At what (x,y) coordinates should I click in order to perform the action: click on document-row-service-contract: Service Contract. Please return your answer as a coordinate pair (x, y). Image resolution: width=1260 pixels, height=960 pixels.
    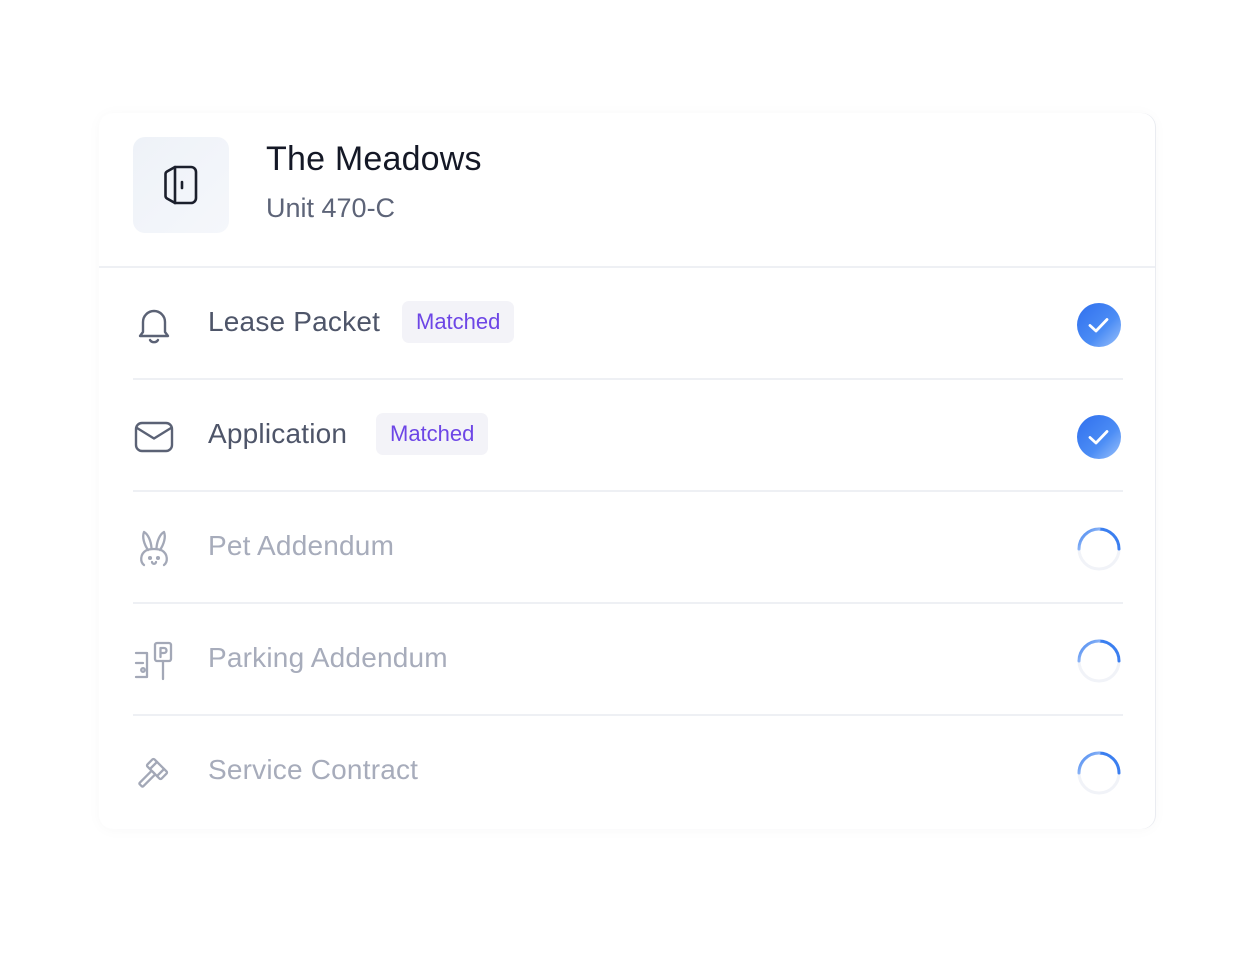
    Looking at the image, I should click on (628, 772).